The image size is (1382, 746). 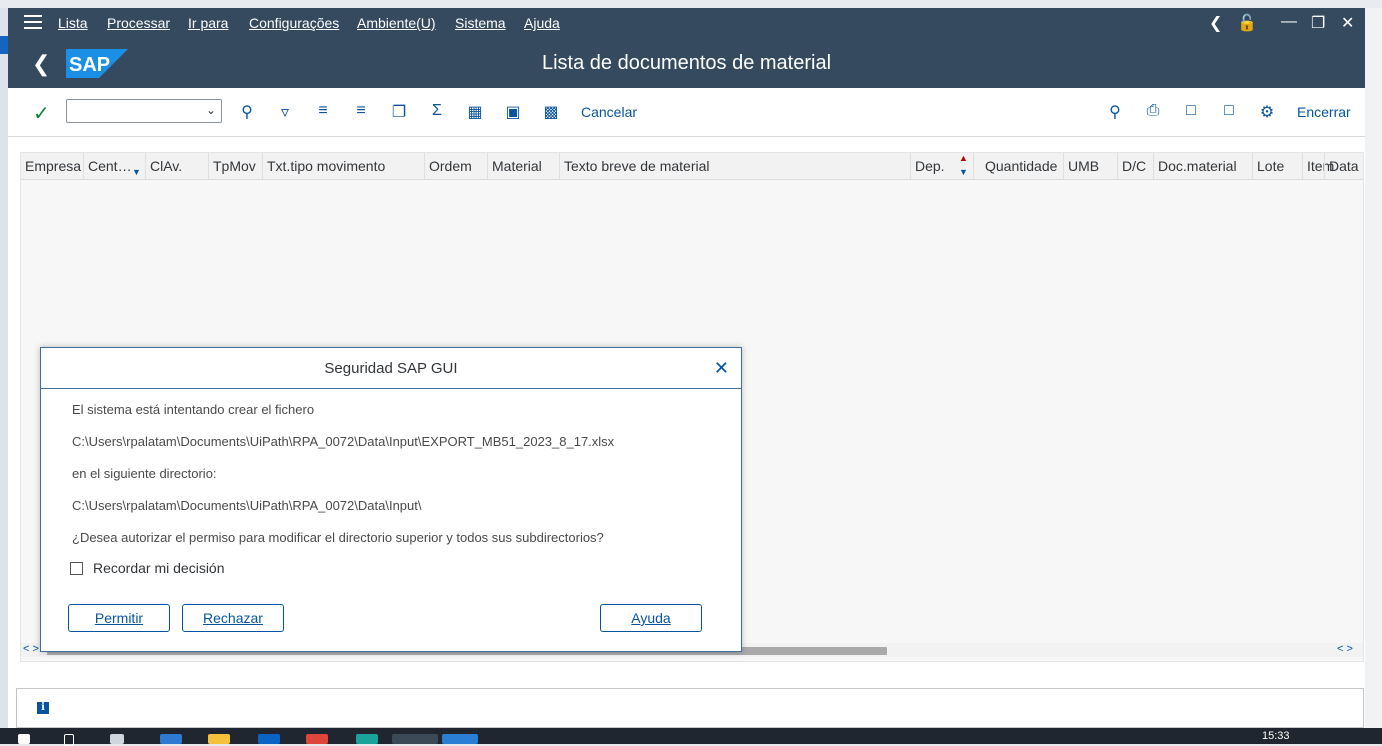 I want to click on hamburger-menu-icon, so click(x=33, y=23).